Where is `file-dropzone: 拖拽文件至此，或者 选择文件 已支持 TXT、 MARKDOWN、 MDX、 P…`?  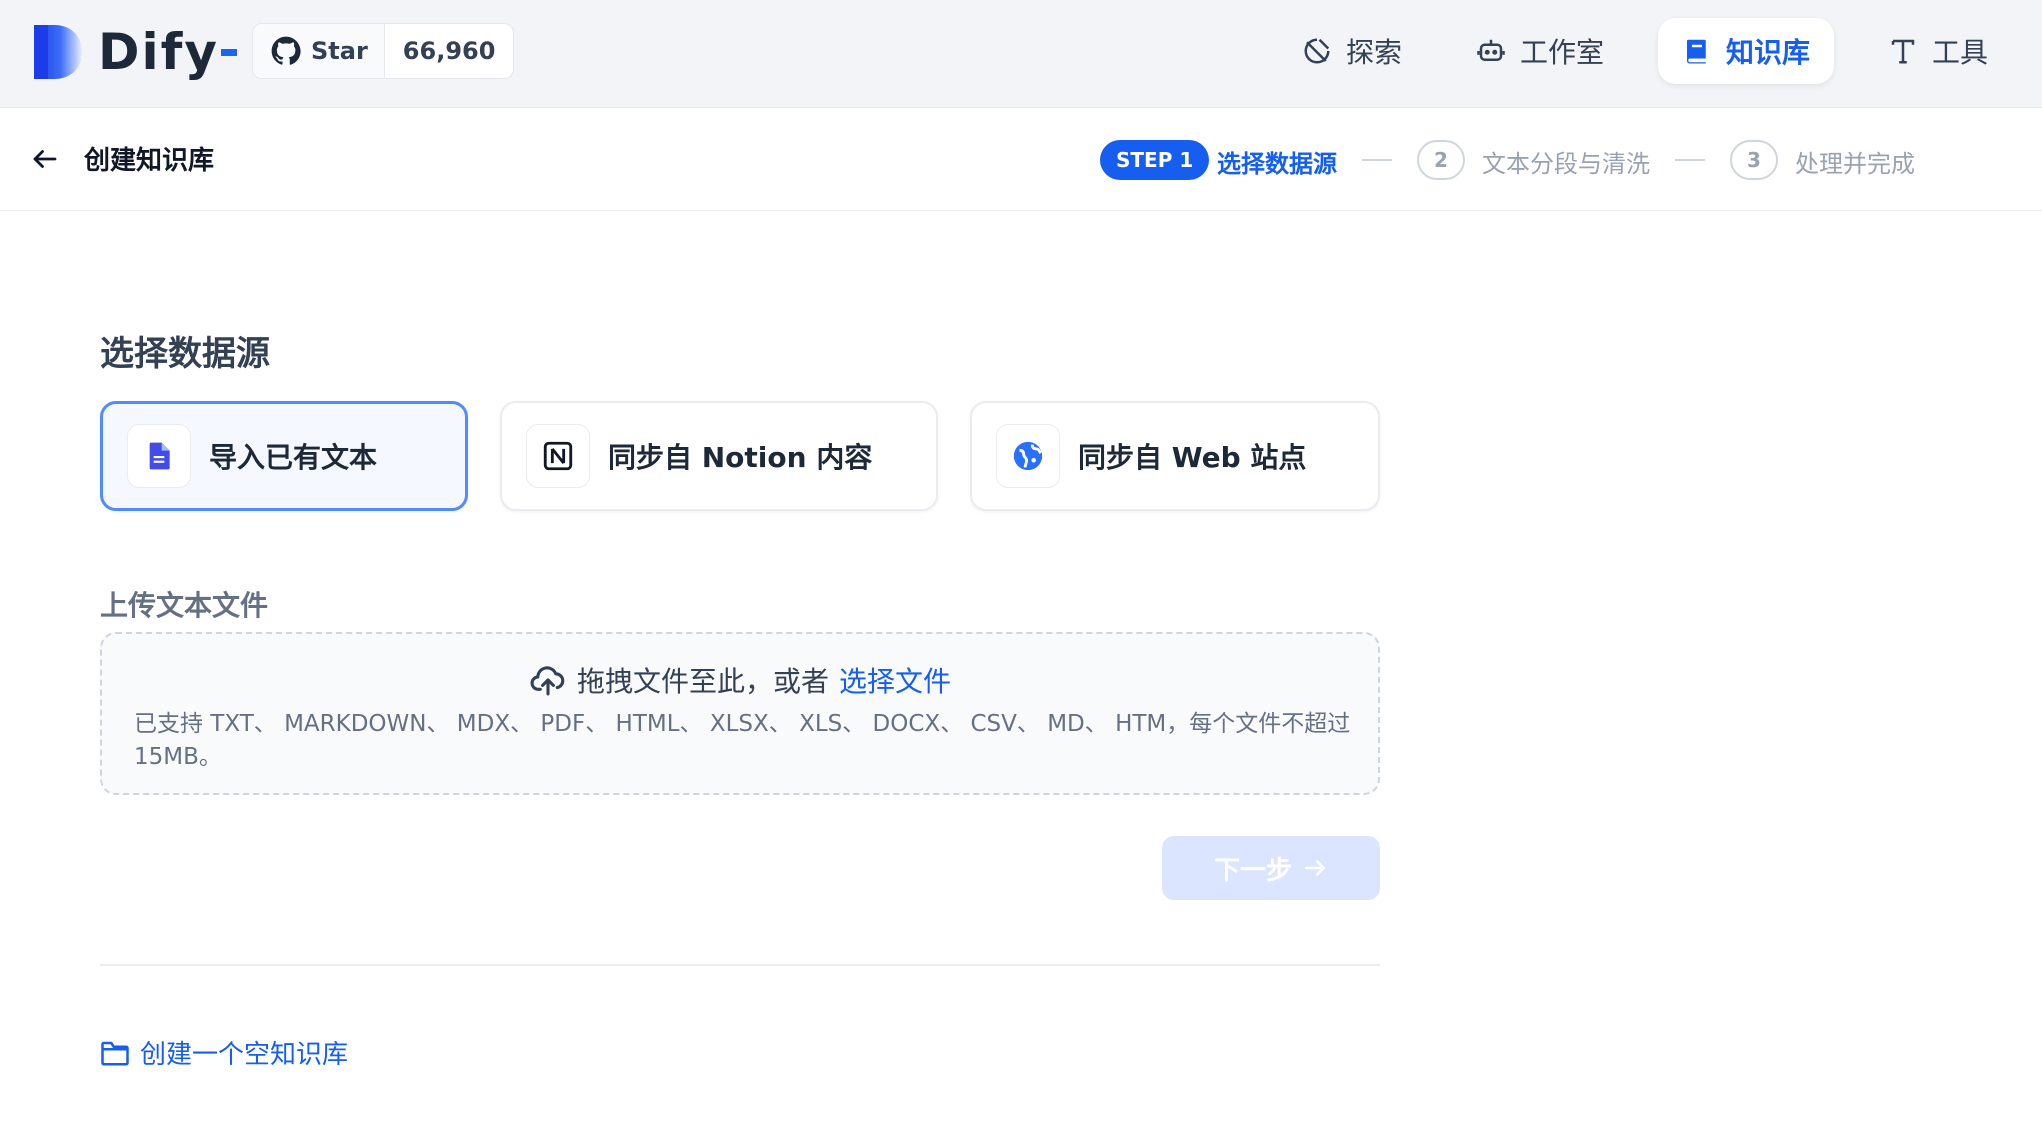 file-dropzone: 拖拽文件至此，或者 选择文件 已支持 TXT、 MARKDOWN、 MDX、 P… is located at coordinates (740, 713).